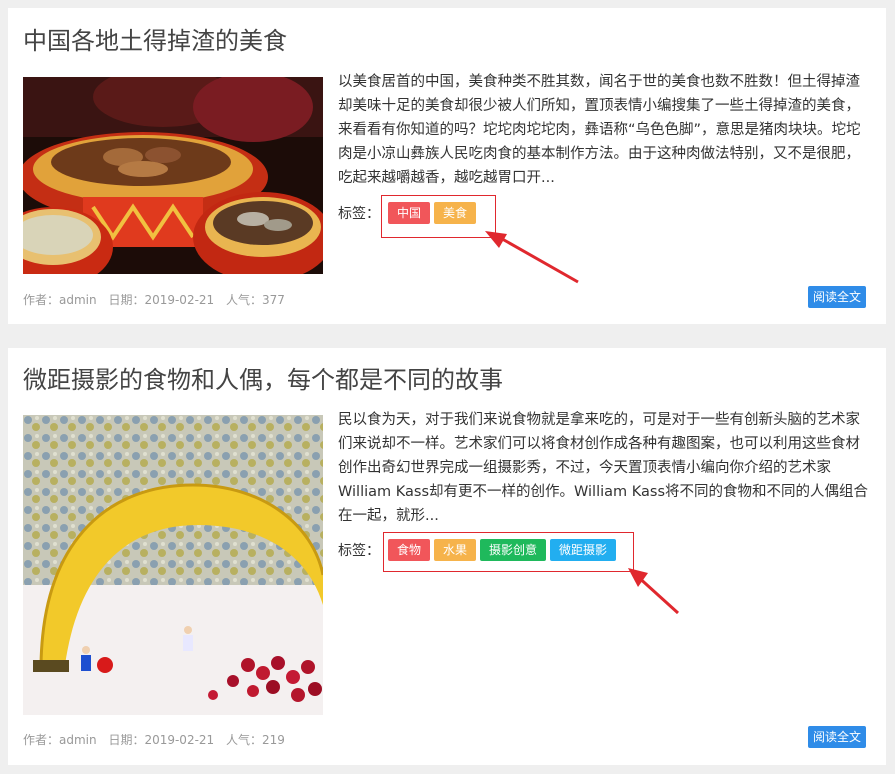  I want to click on banana-photo-icon, so click(173, 565).